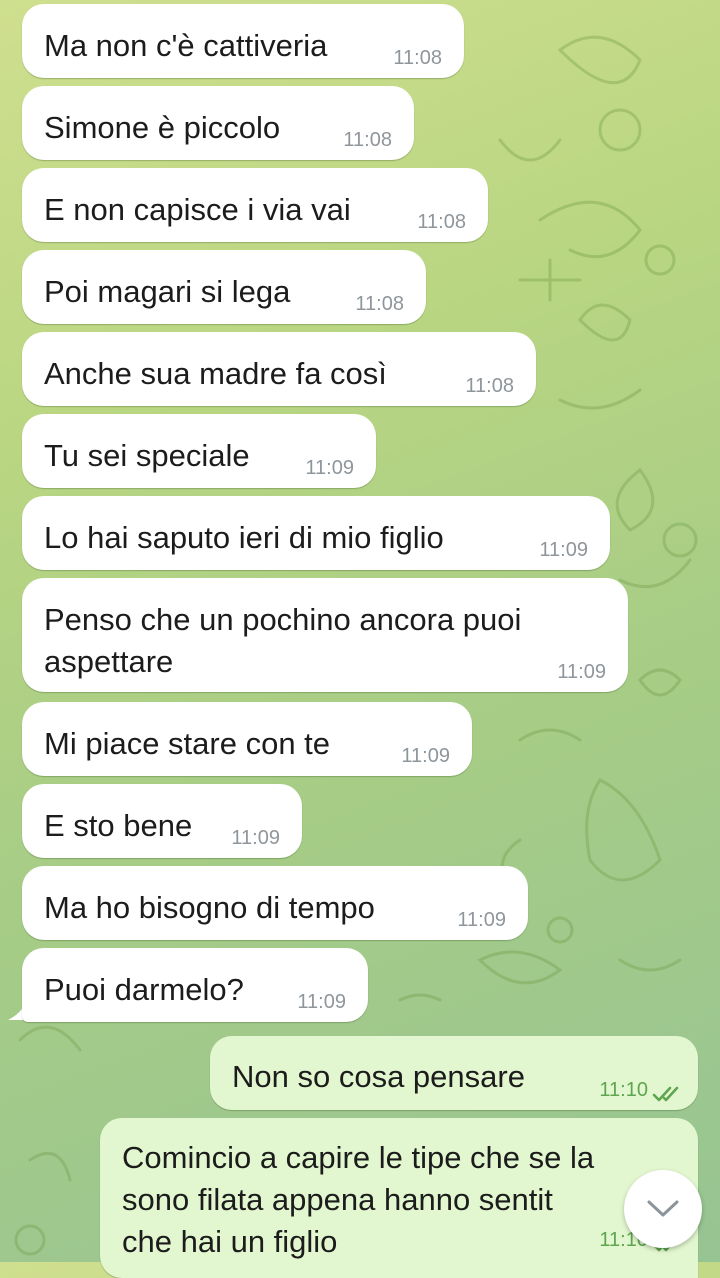  I want to click on message-bubble: Ma ho bisogno di tempo 11:09, so click(275, 903).